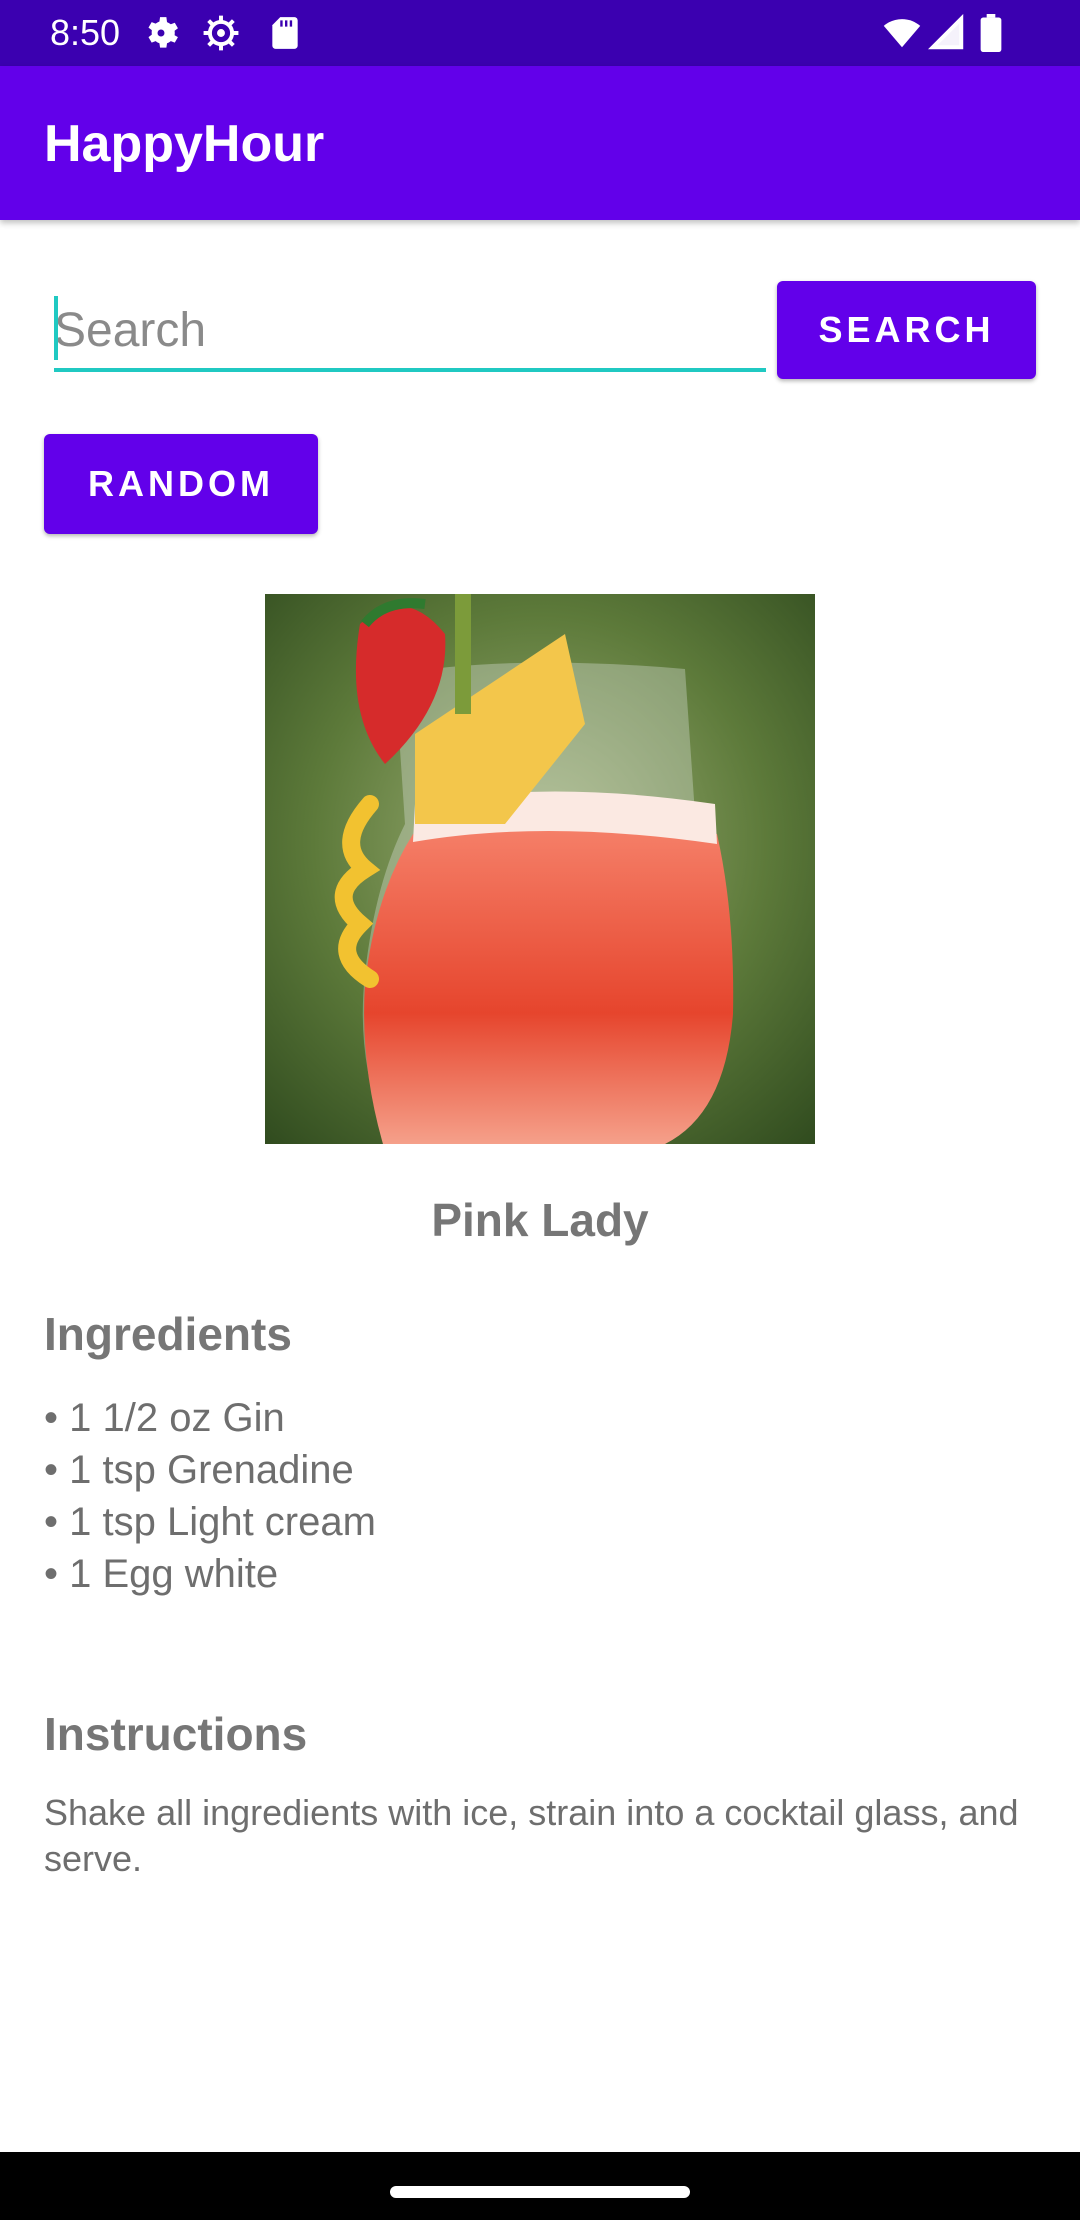 This screenshot has width=1080, height=2220. What do you see at coordinates (901, 33) in the screenshot?
I see `wifi-icon` at bounding box center [901, 33].